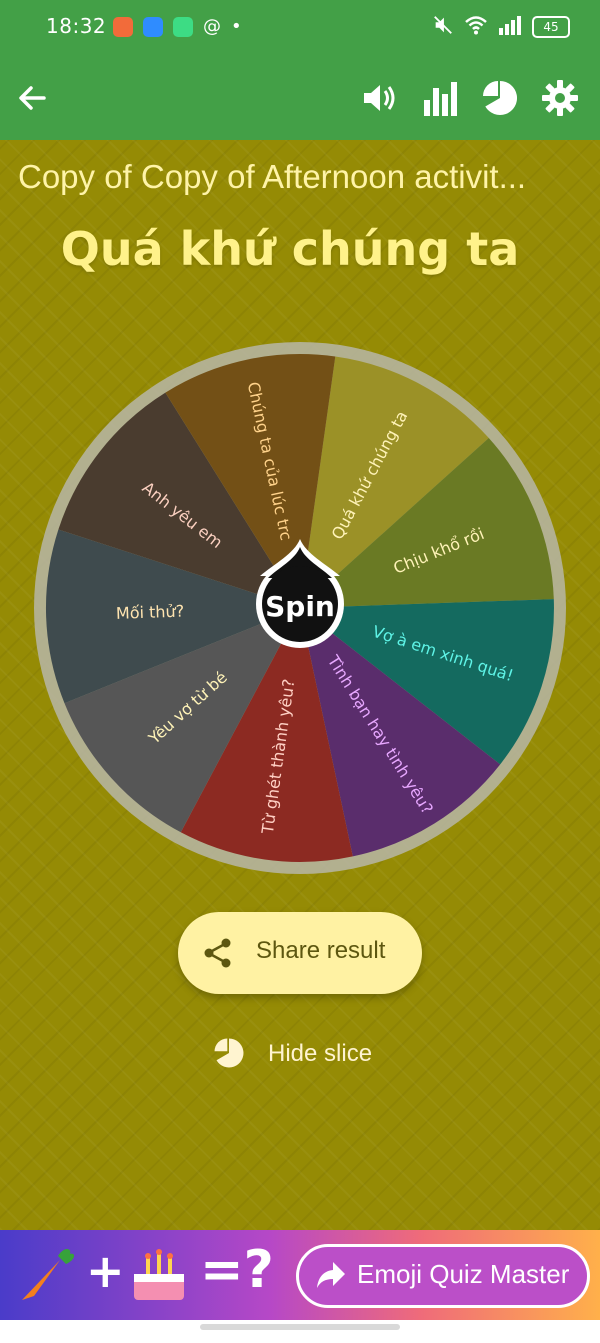  I want to click on status-right: 45, so click(501, 27).